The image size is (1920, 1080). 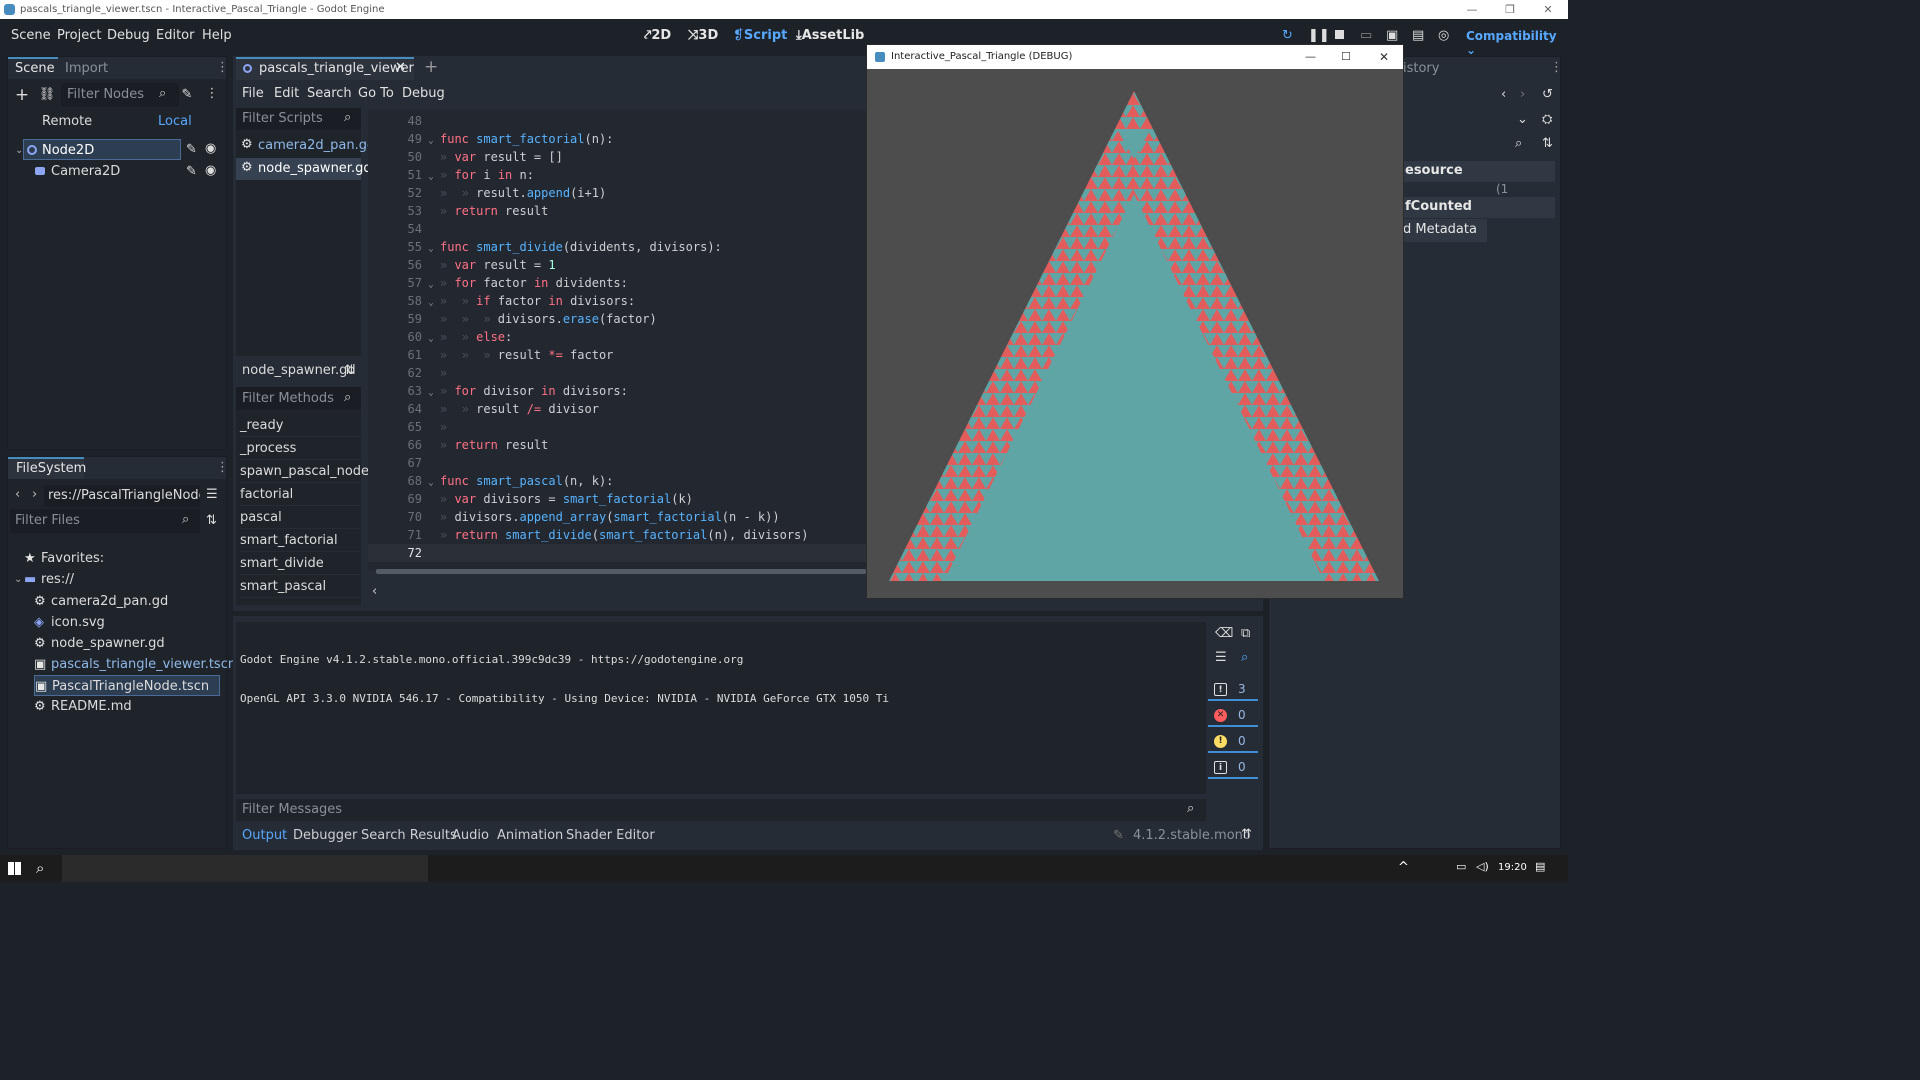 I want to click on file-item: ◈ icon.svg, so click(x=69, y=622).